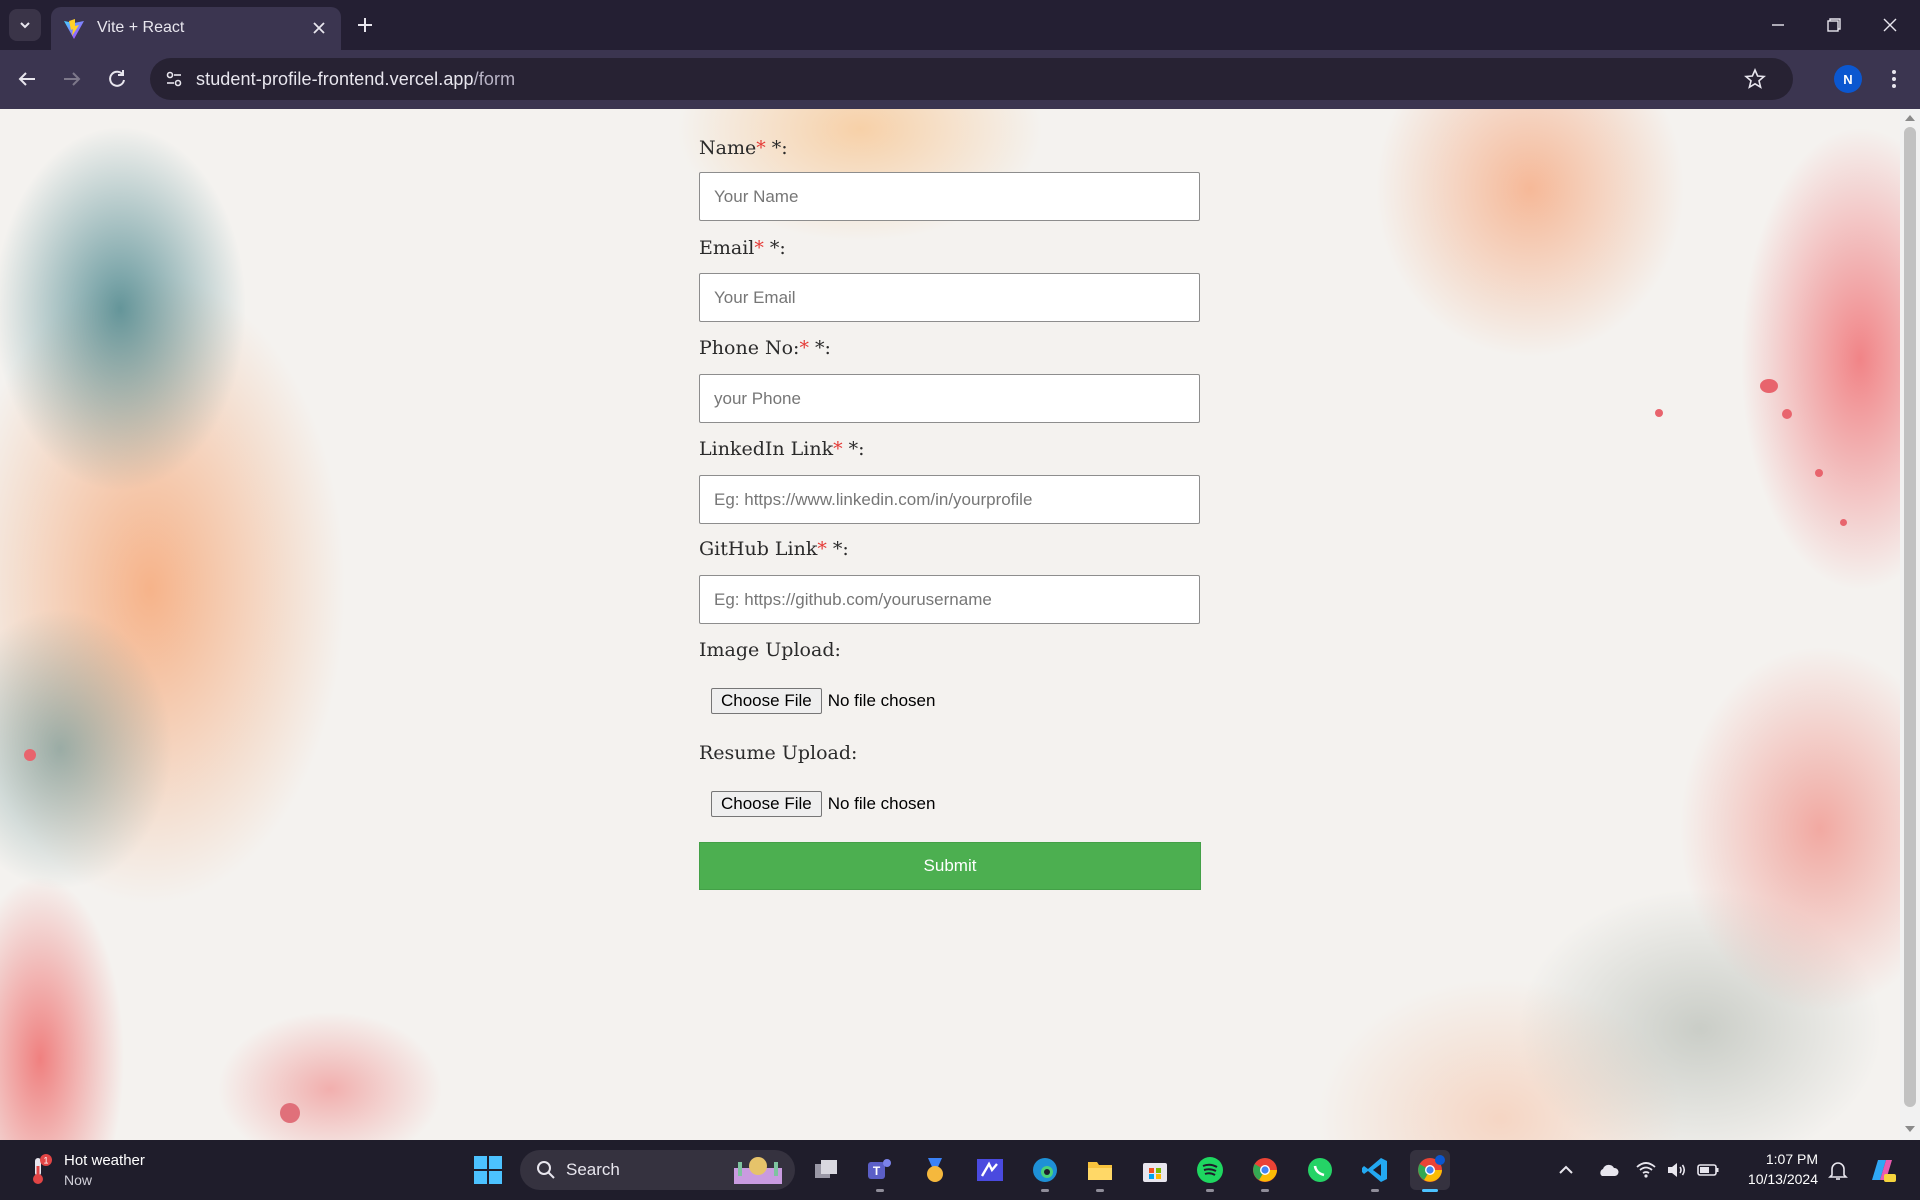 Image resolution: width=1920 pixels, height=1200 pixels. I want to click on phone-input, so click(949, 398).